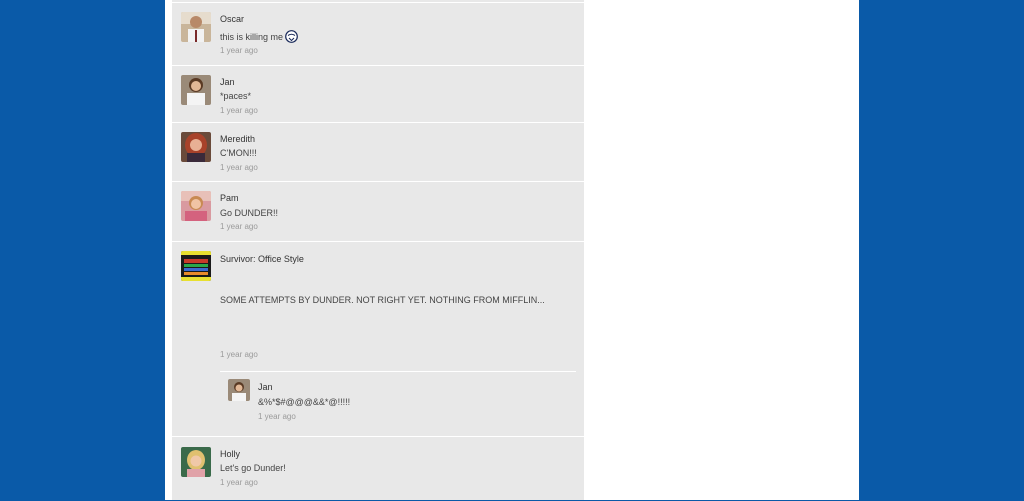 The height and width of the screenshot is (501, 1024). Describe the element at coordinates (238, 153) in the screenshot. I see `comment-text: C'MON!!!` at that location.